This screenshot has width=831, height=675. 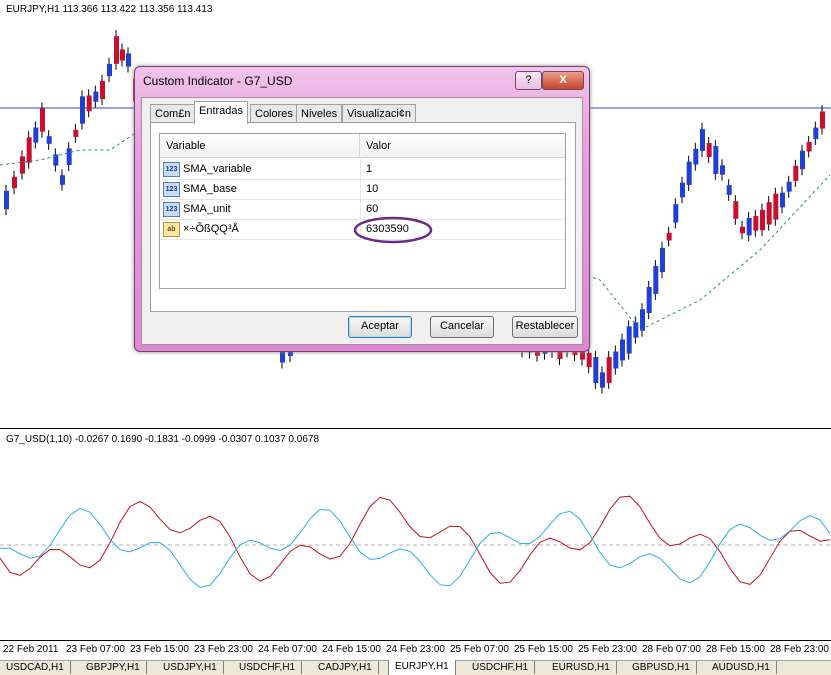 What do you see at coordinates (422, 667) in the screenshot?
I see `symbol-tab-active: EURJPY,H1` at bounding box center [422, 667].